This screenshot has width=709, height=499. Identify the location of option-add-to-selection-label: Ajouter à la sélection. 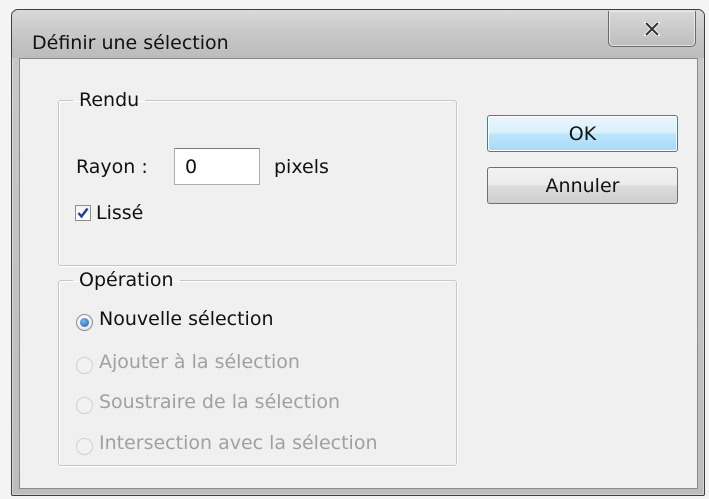
(199, 362).